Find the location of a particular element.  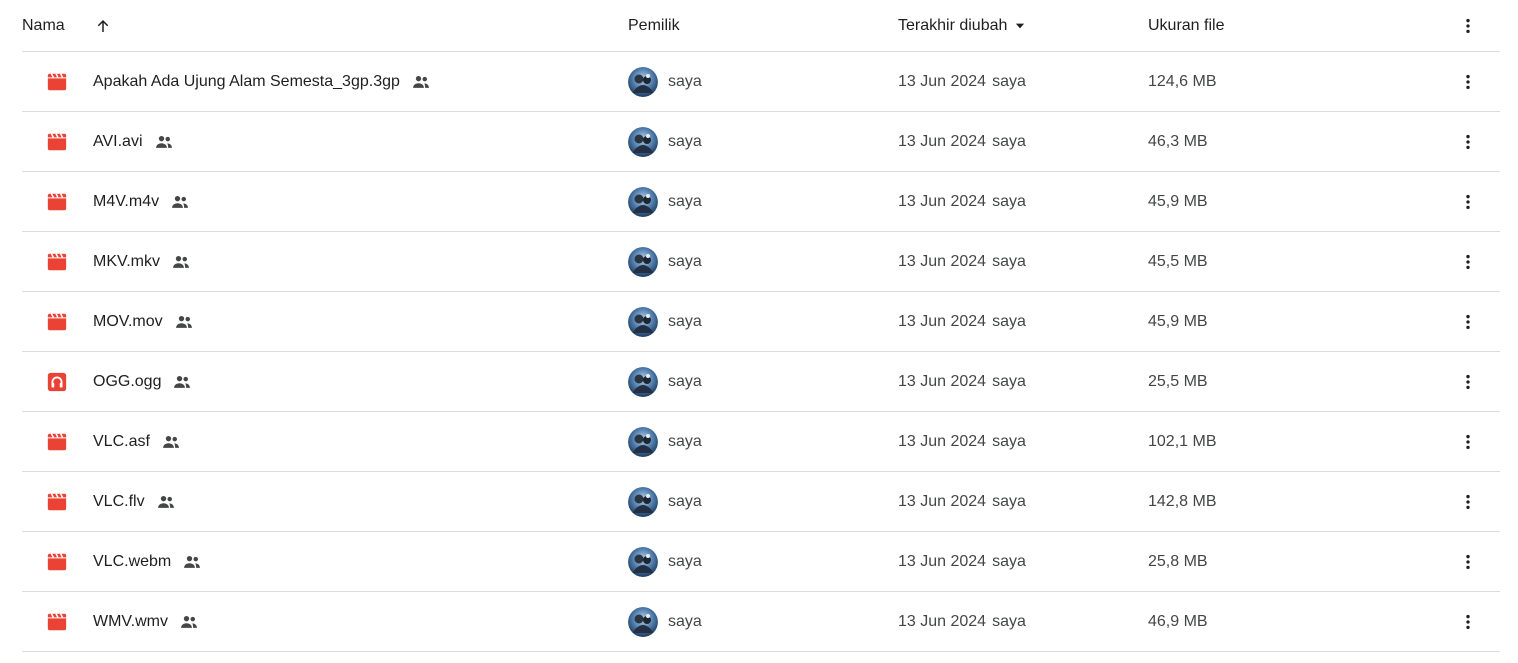

file-name: WMV.wmv is located at coordinates (130, 622).